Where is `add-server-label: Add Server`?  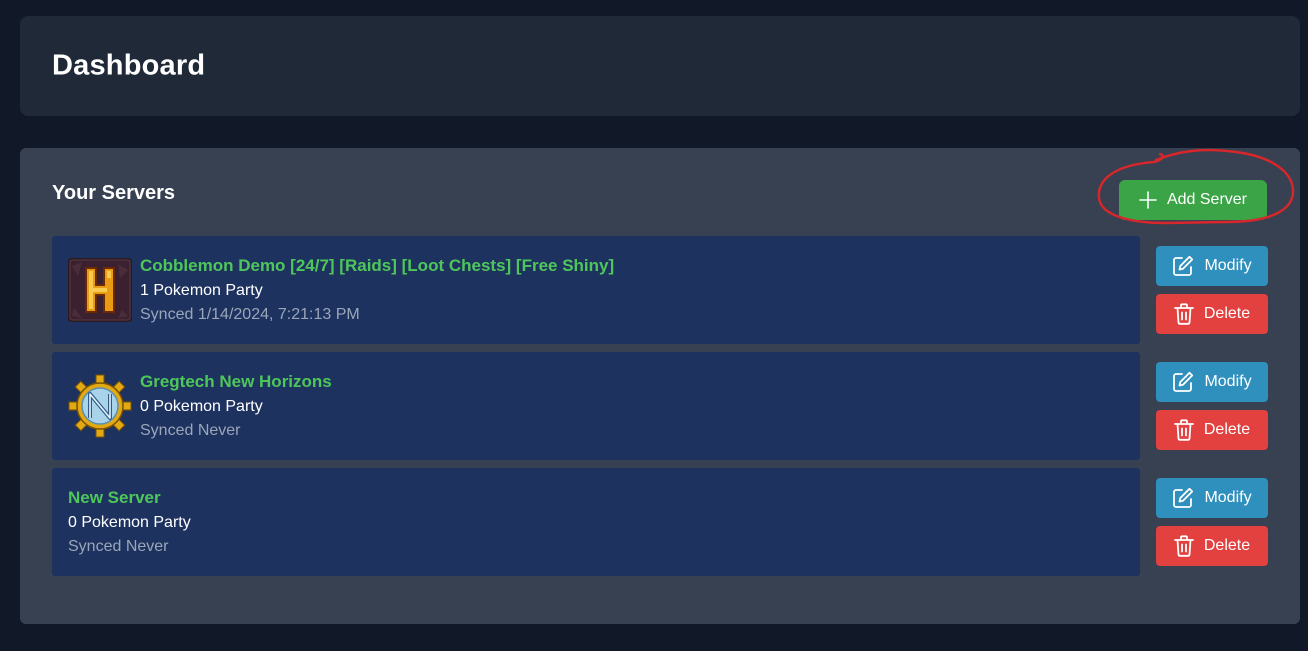
add-server-label: Add Server is located at coordinates (1207, 199).